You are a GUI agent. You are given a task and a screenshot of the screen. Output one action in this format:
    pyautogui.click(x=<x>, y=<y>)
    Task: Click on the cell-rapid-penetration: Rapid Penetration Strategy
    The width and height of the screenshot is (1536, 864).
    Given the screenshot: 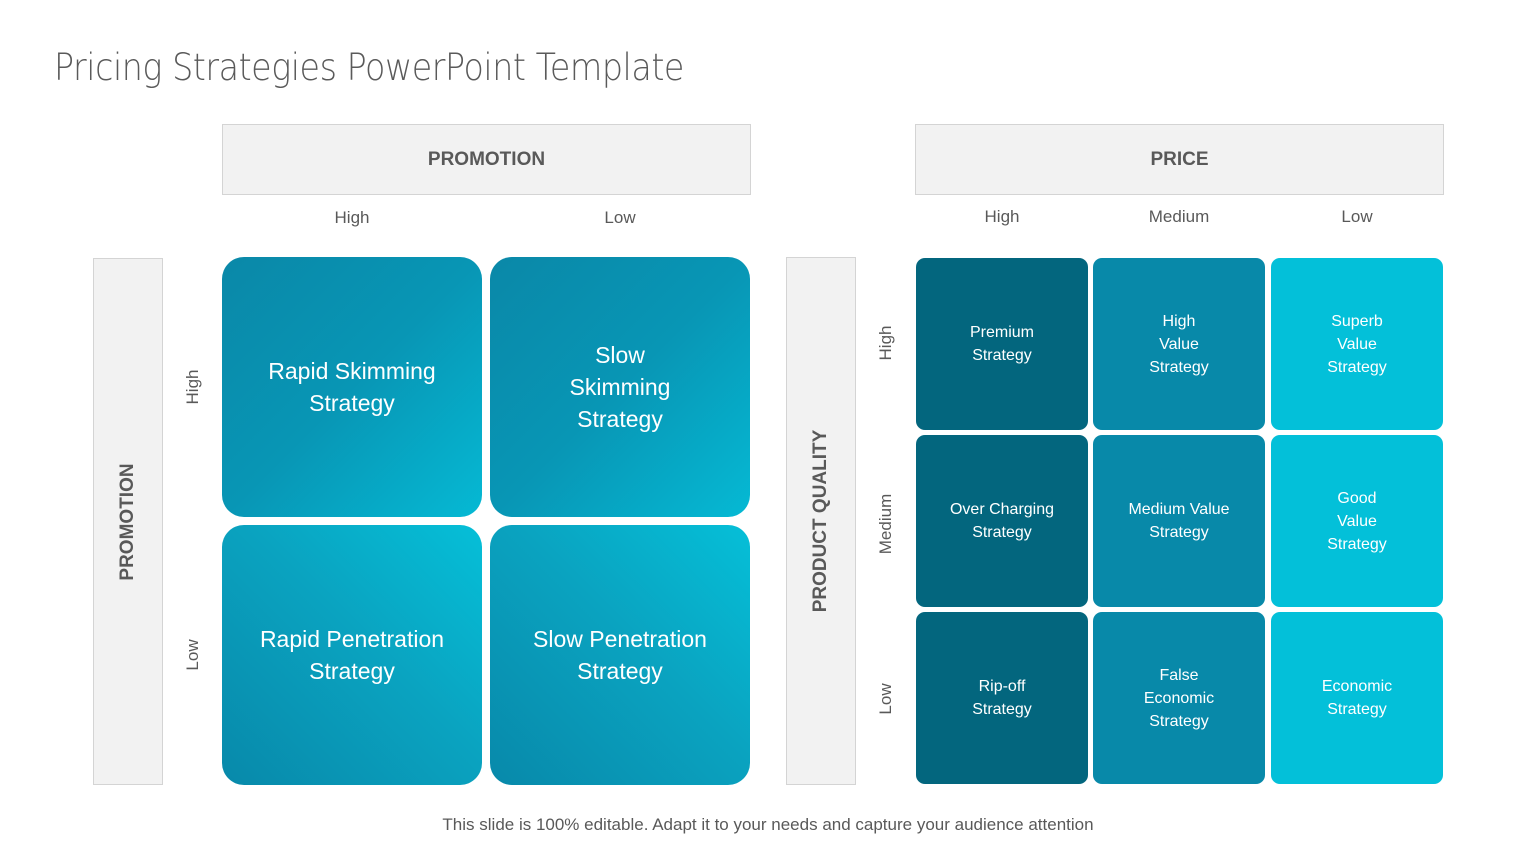 What is the action you would take?
    pyautogui.click(x=352, y=655)
    